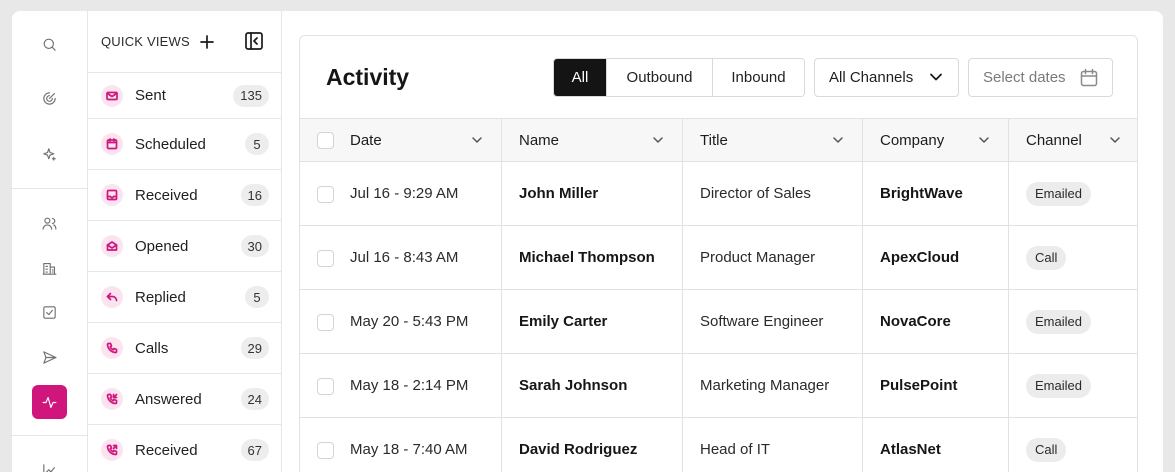 Image resolution: width=1175 pixels, height=472 pixels. I want to click on row-company: ApexCloud, so click(936, 257).